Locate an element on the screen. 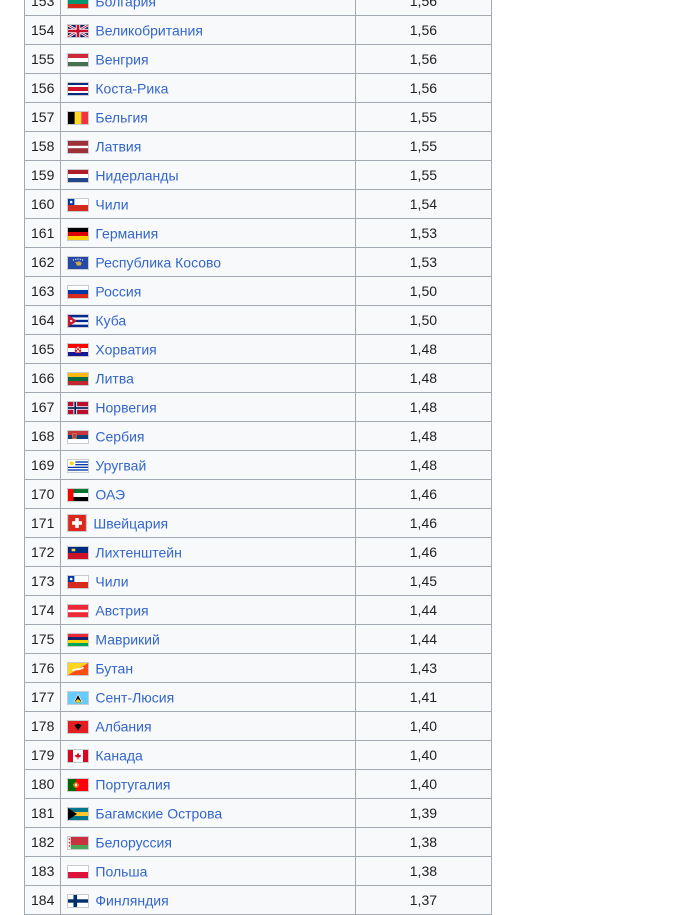 This screenshot has width=673, height=915. country-cell: Бельгия is located at coordinates (208, 117).